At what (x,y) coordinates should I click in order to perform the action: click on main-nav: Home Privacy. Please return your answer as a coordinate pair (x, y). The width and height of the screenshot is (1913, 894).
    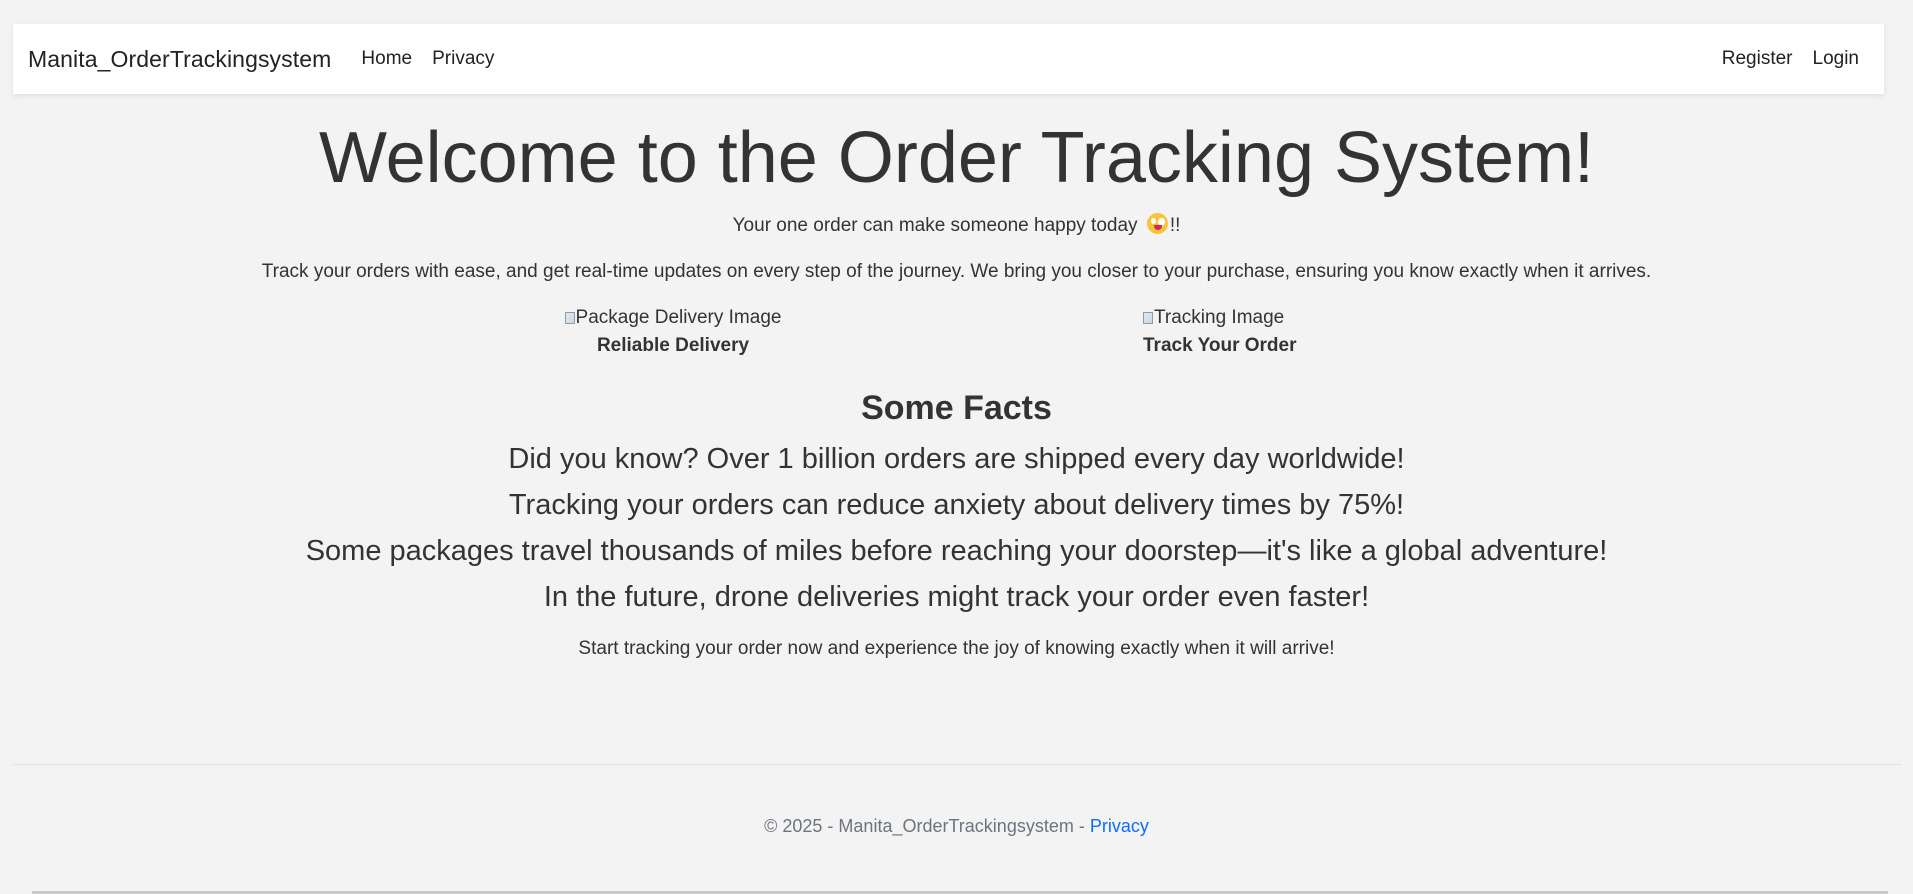
    Looking at the image, I should click on (427, 59).